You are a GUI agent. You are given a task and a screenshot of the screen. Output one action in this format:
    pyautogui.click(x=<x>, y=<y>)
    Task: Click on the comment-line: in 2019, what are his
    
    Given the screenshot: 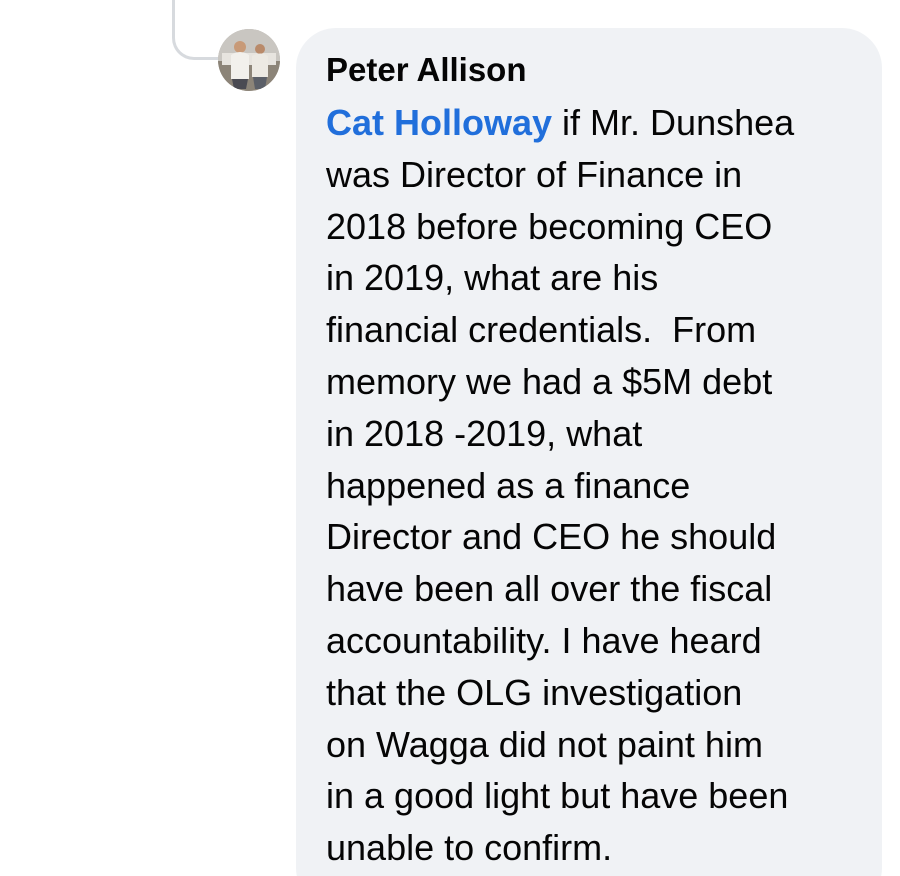 What is the action you would take?
    pyautogui.click(x=492, y=278)
    